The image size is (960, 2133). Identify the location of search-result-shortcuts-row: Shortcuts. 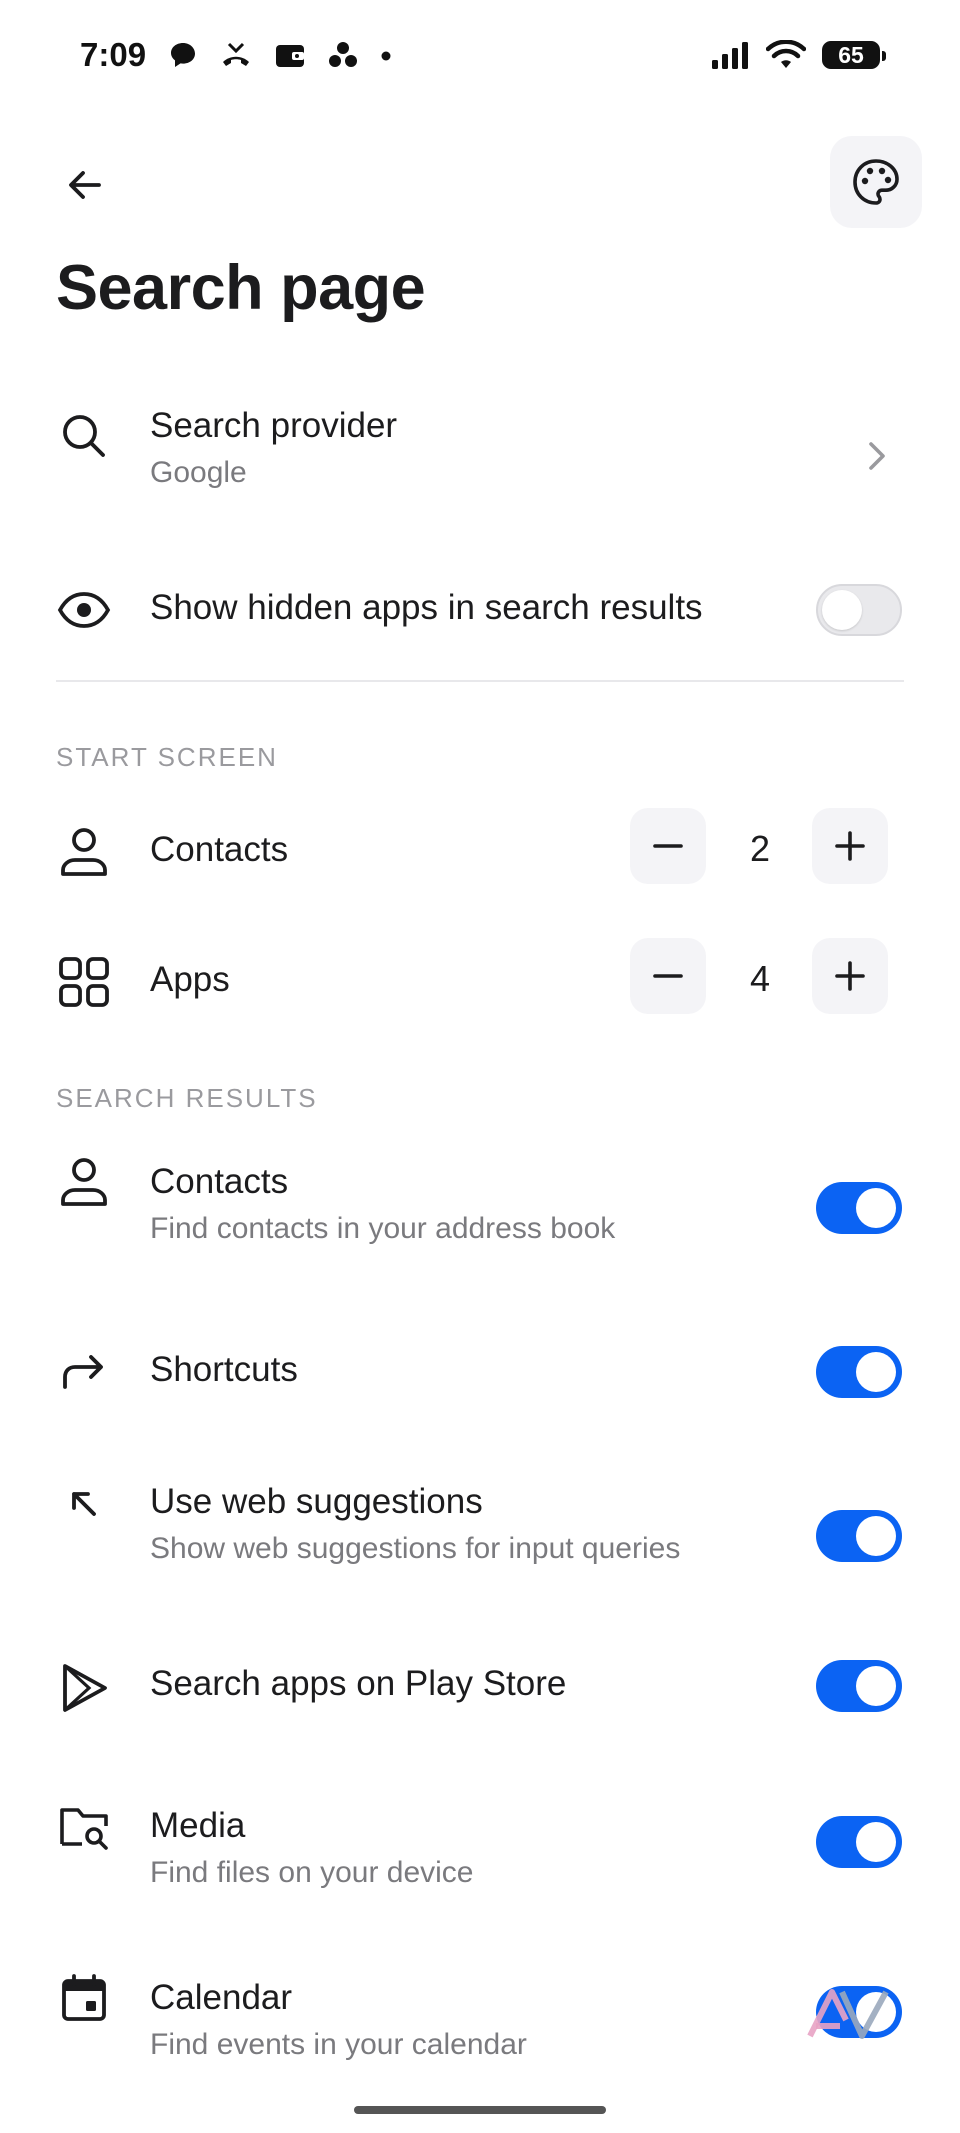
(480, 1376).